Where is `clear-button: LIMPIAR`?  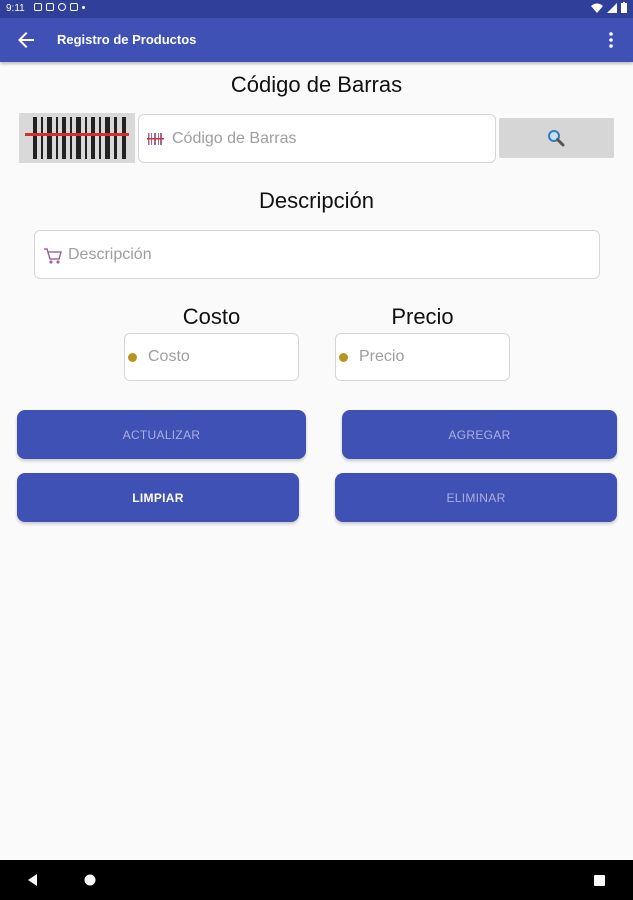
clear-button: LIMPIAR is located at coordinates (158, 497).